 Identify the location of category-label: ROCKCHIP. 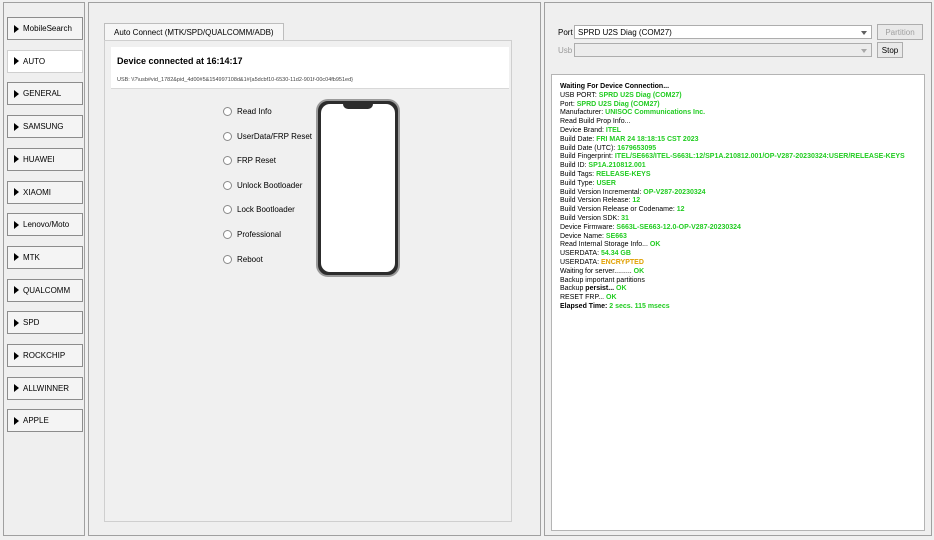
(44, 355).